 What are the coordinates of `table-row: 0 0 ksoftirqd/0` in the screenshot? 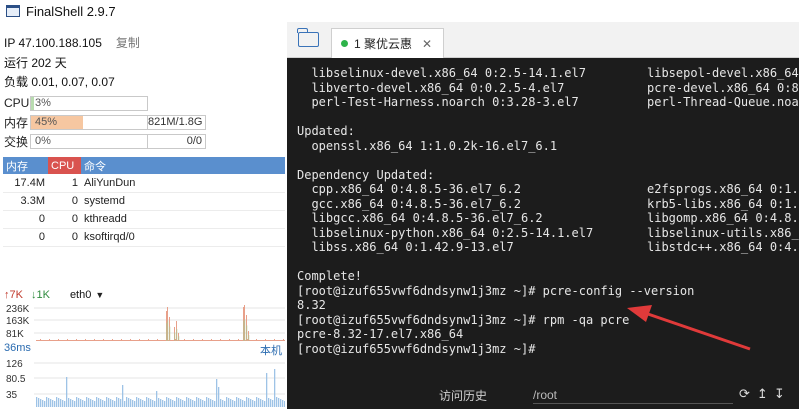 It's located at (144, 237).